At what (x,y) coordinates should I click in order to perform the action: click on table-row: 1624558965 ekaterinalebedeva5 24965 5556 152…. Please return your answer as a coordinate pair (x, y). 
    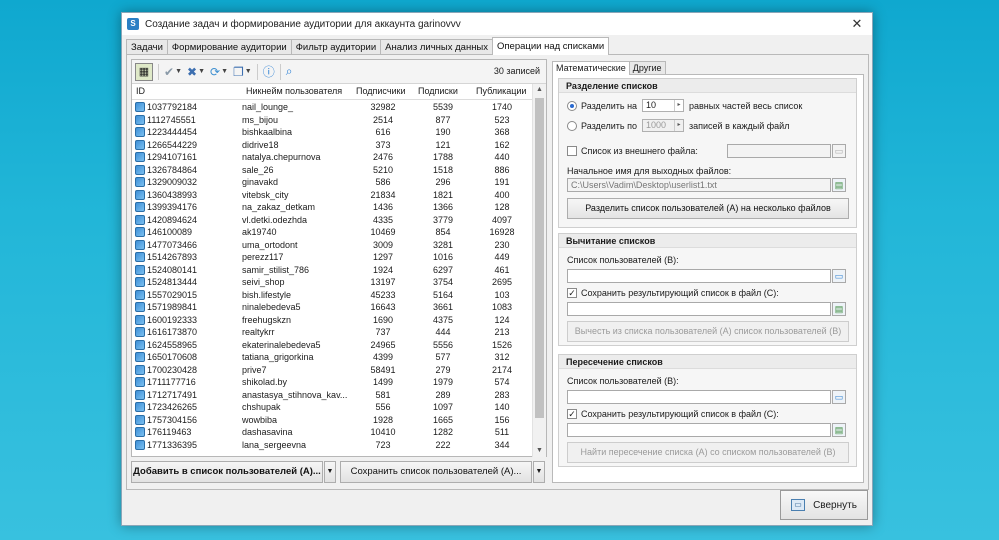
    Looking at the image, I should click on (332, 345).